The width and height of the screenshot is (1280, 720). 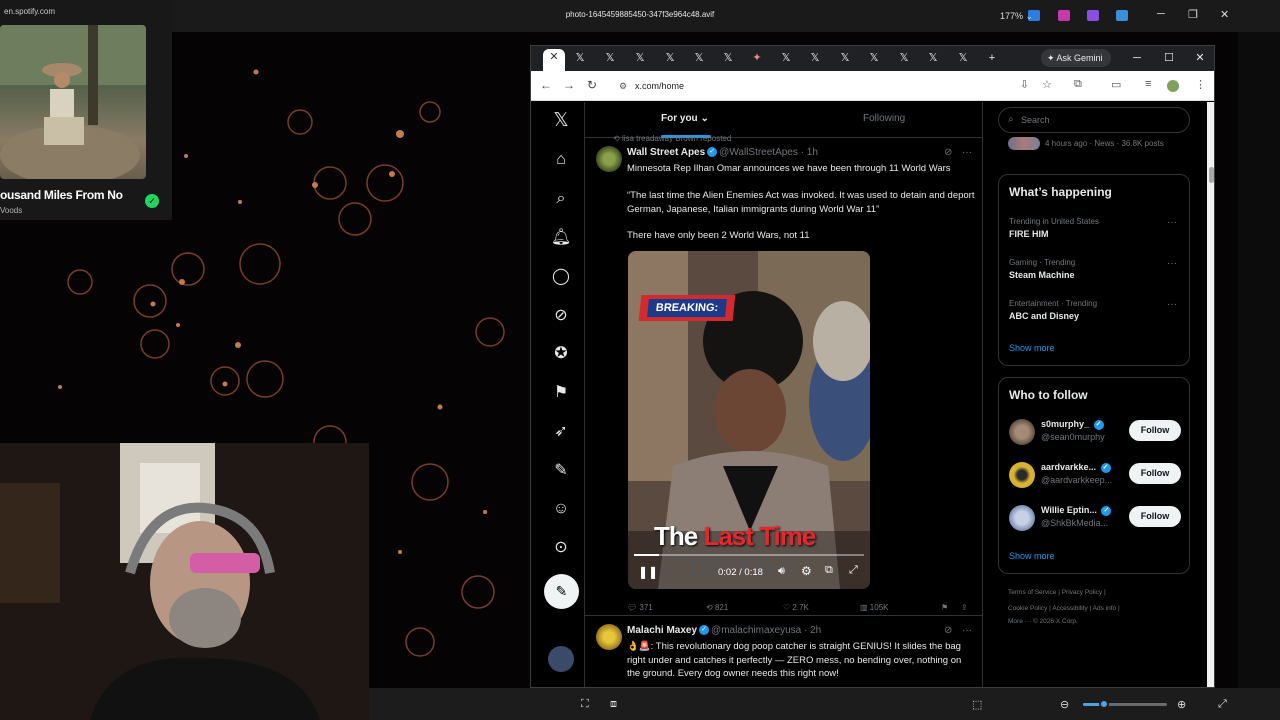 I want to click on follow-suggestion: s0murphy_ ✓ @sean0murphy Follow, so click(x=1095, y=431).